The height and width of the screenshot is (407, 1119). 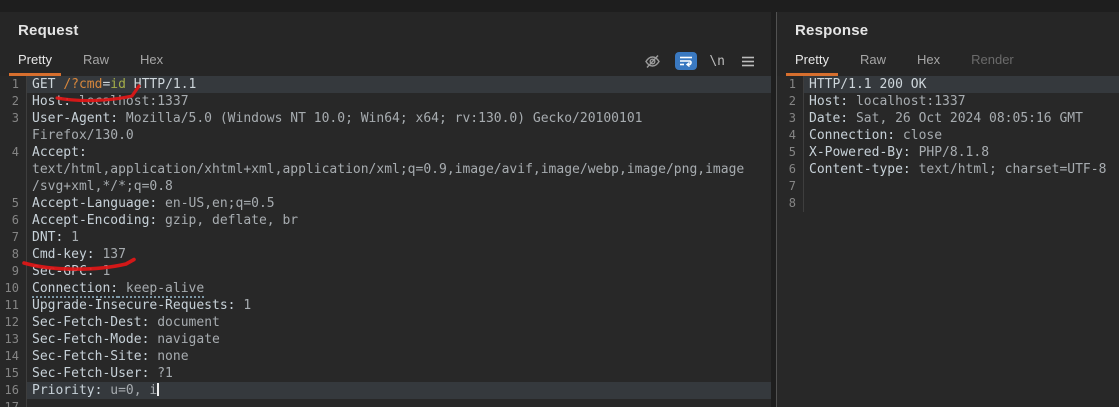 What do you see at coordinates (992, 59) in the screenshot?
I see `tab-render: Render` at bounding box center [992, 59].